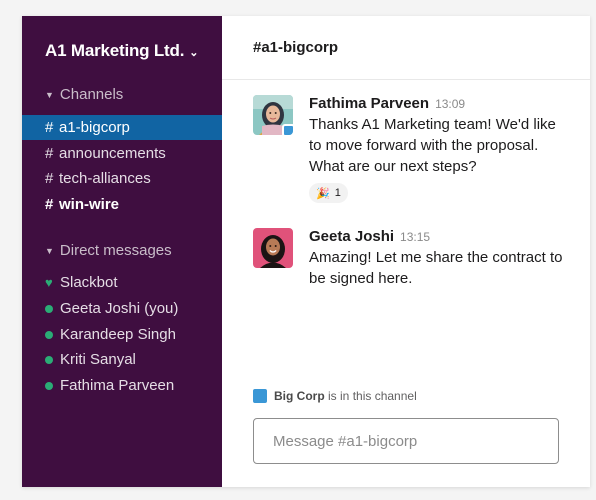 The width and height of the screenshot is (596, 500). What do you see at coordinates (406, 441) in the screenshot?
I see `message-input` at bounding box center [406, 441].